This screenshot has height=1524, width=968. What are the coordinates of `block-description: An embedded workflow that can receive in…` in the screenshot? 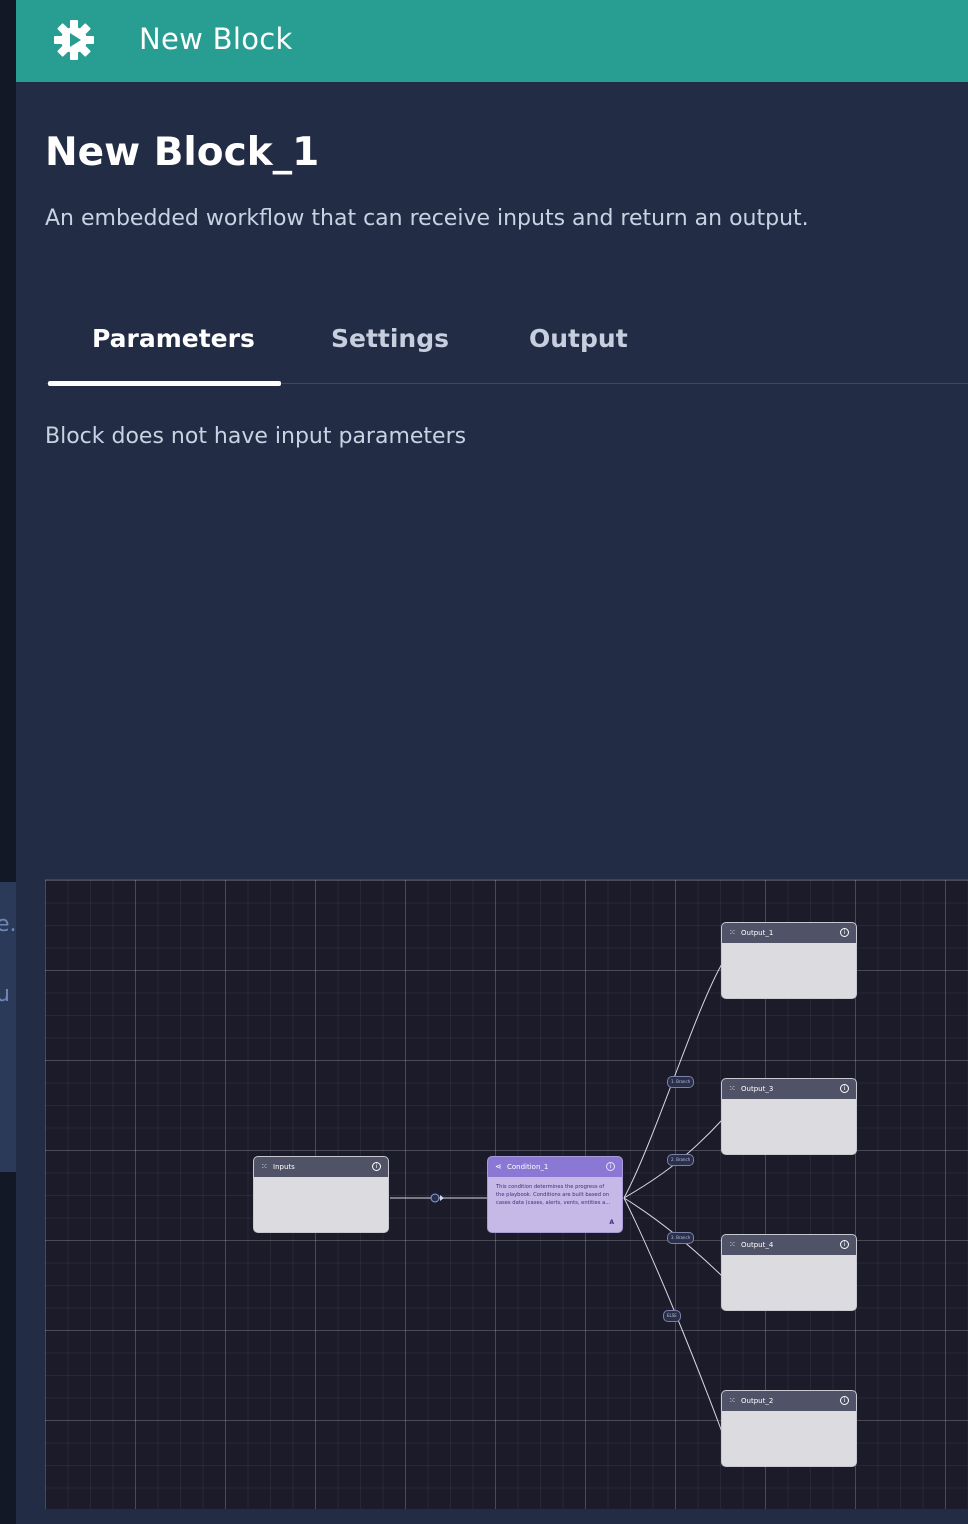 It's located at (427, 218).